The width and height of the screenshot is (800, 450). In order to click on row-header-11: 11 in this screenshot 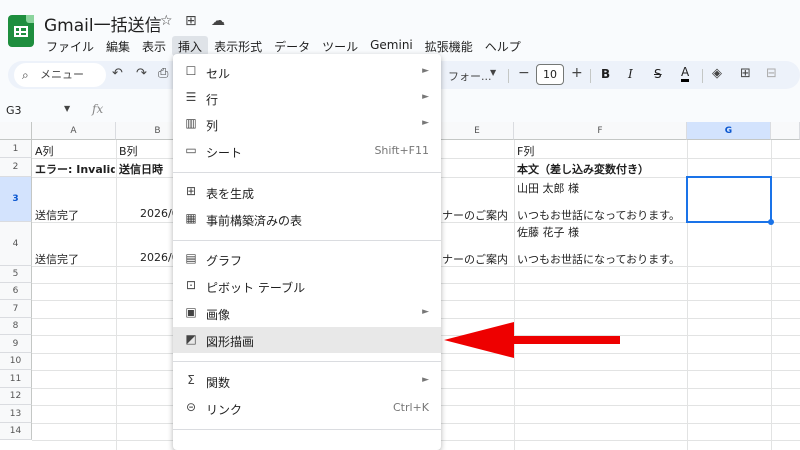, I will do `click(16, 379)`.